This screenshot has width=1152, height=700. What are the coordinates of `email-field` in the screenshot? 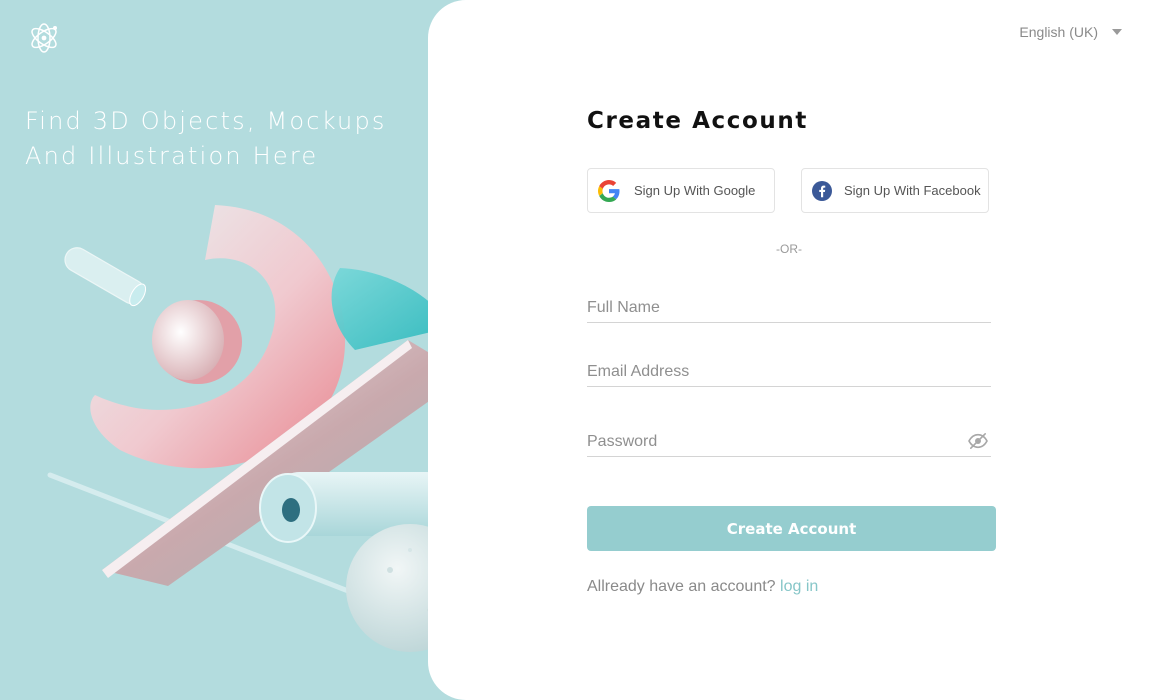 It's located at (789, 369).